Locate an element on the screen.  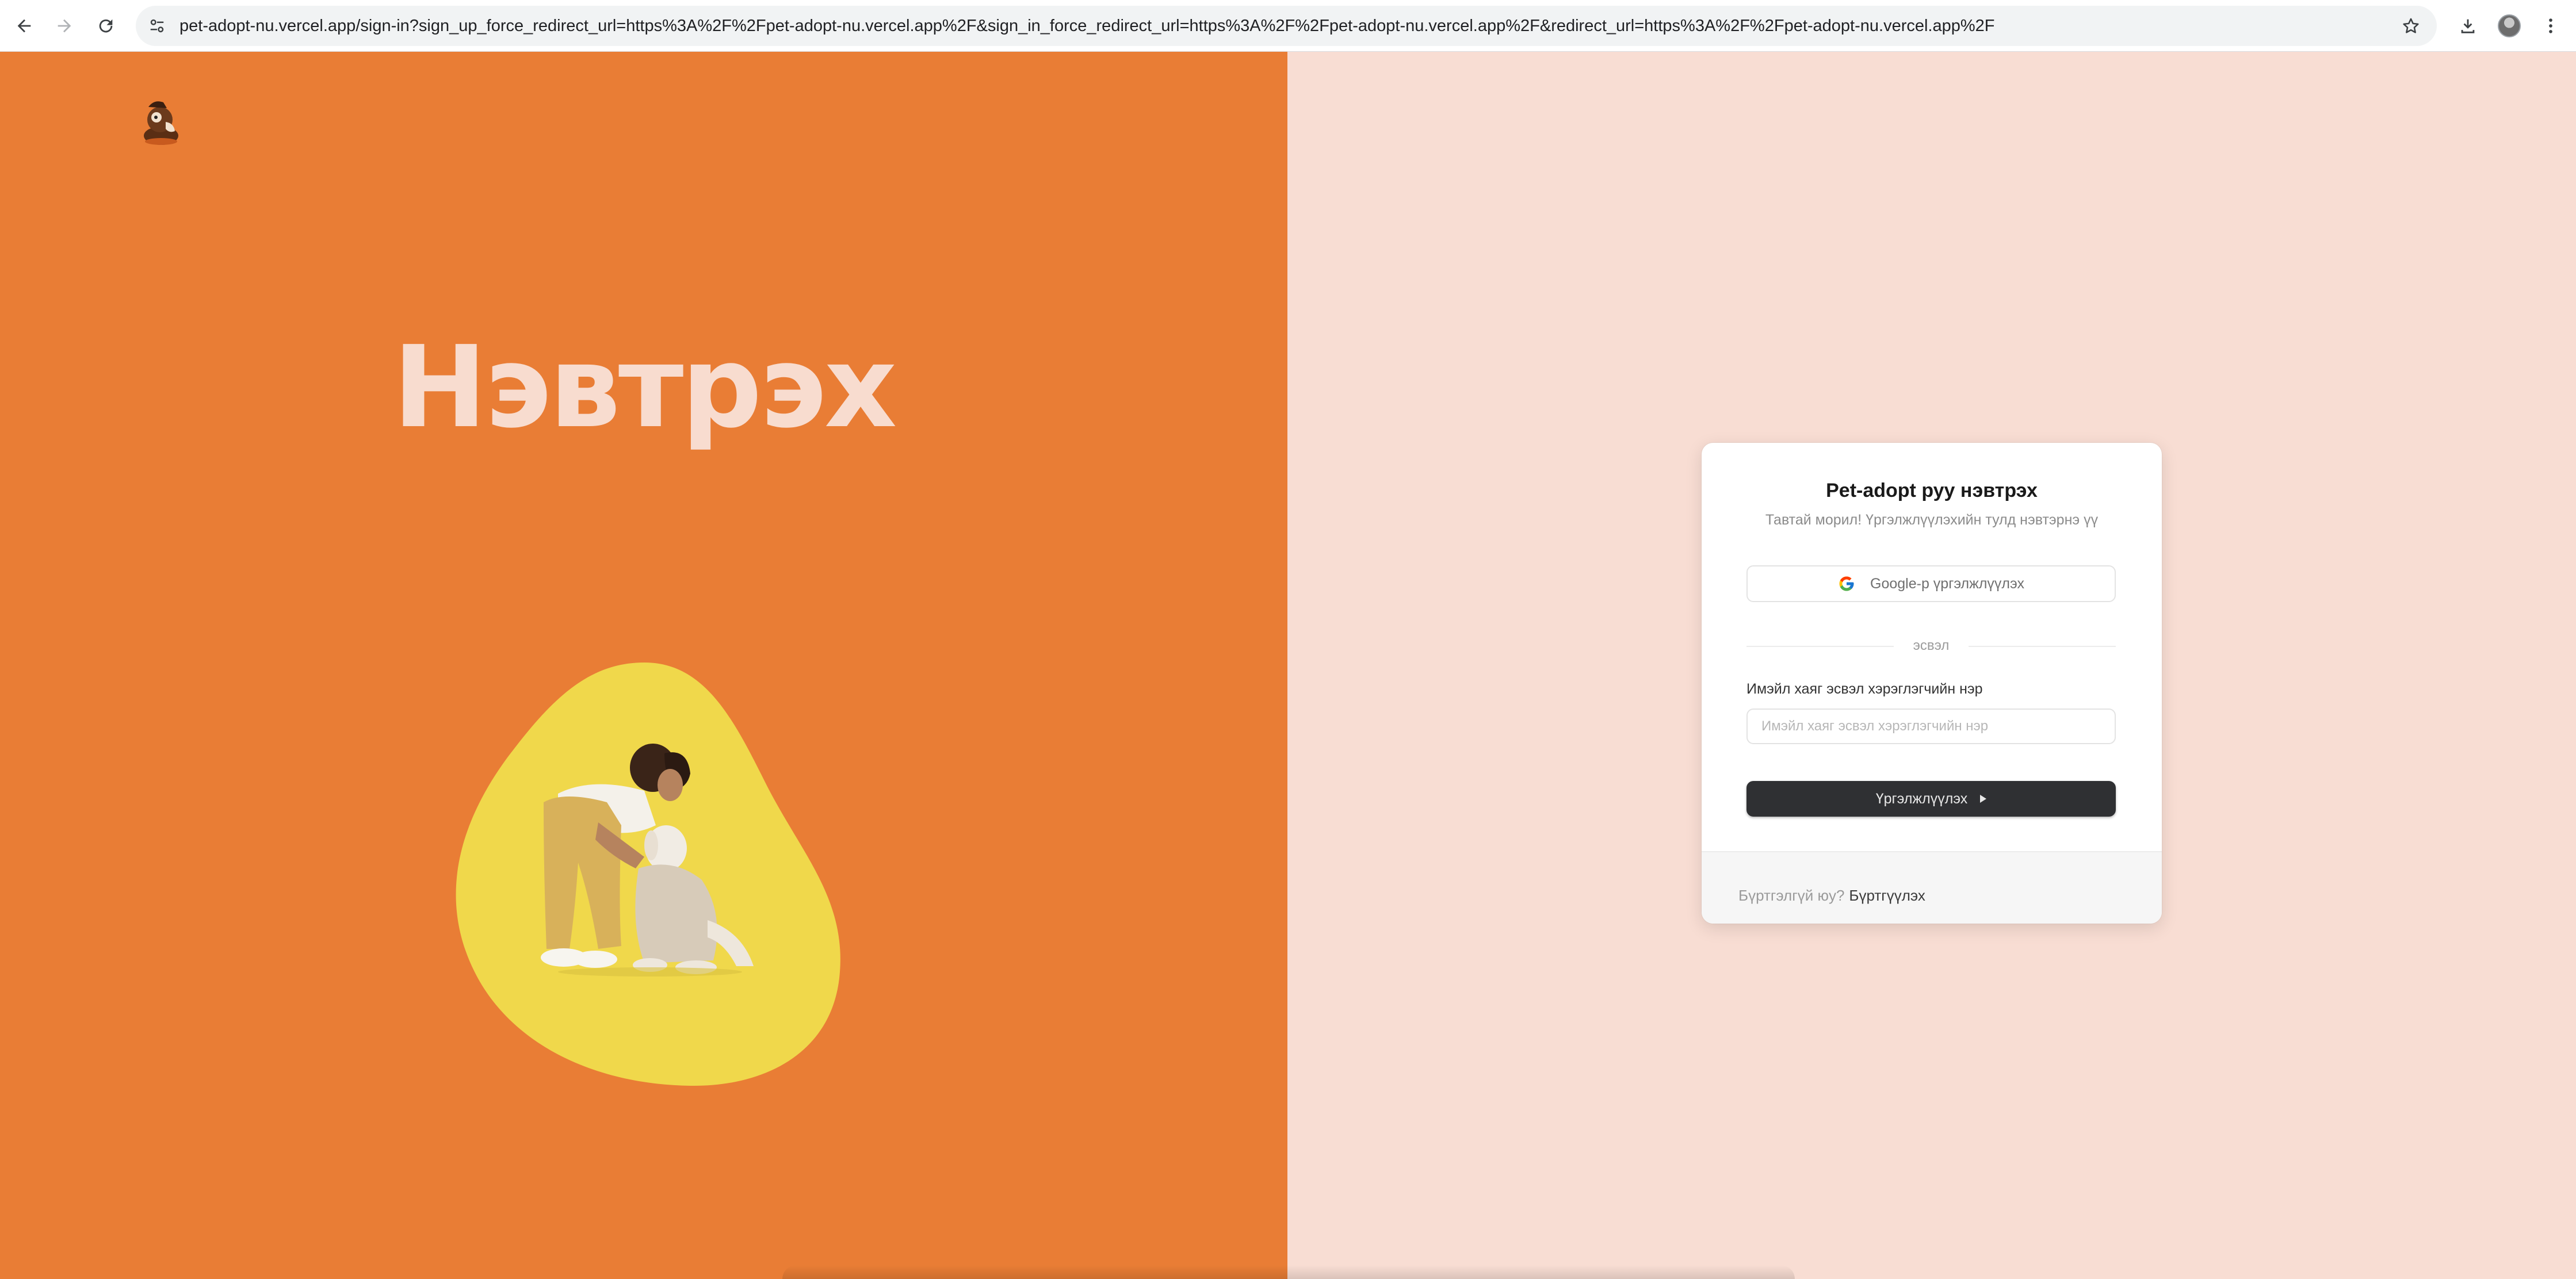
footer-prompt-text: Бүртгэлгүй юу? is located at coordinates (1791, 896).